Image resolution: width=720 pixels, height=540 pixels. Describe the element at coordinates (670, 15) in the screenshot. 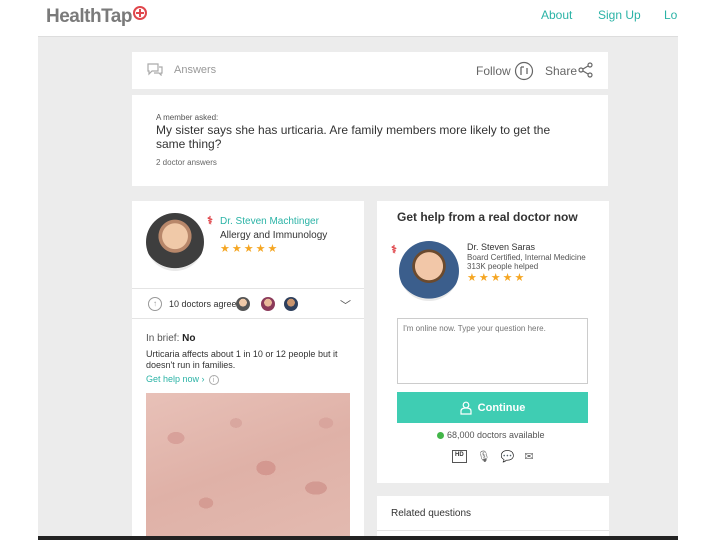

I see `nav-log-in: Lo` at that location.